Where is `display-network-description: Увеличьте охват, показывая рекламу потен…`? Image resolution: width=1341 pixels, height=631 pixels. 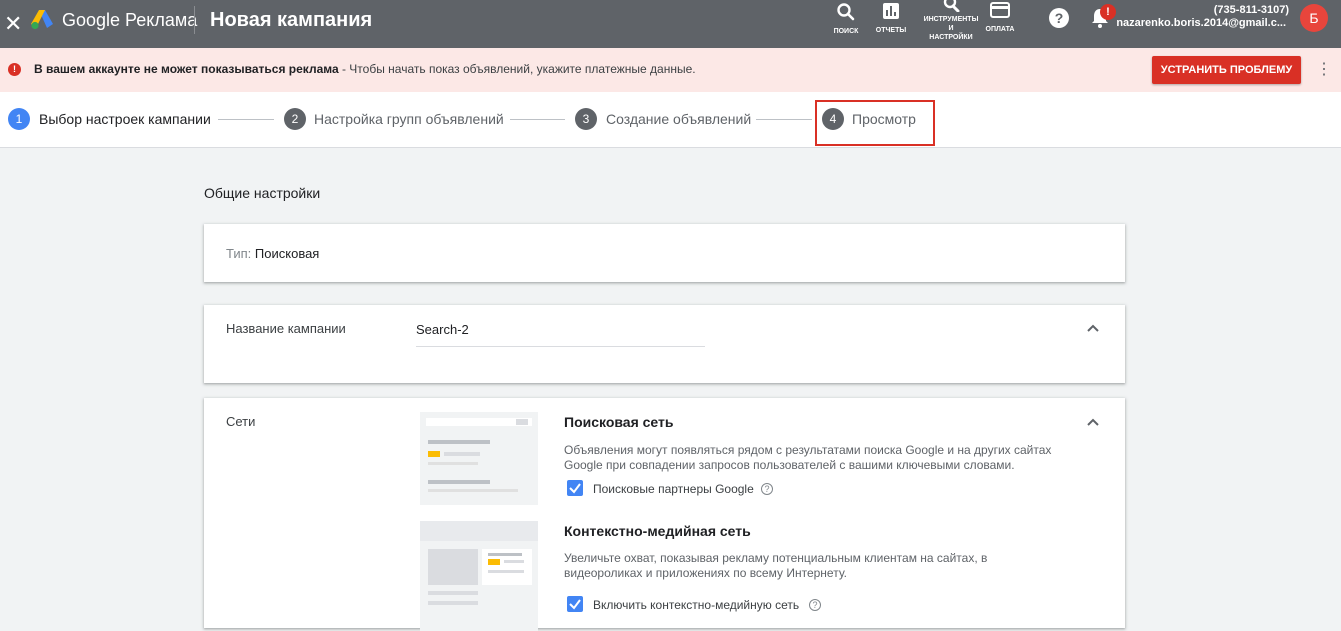 display-network-description: Увеличьте охват, показывая рекламу потен… is located at coordinates (776, 565).